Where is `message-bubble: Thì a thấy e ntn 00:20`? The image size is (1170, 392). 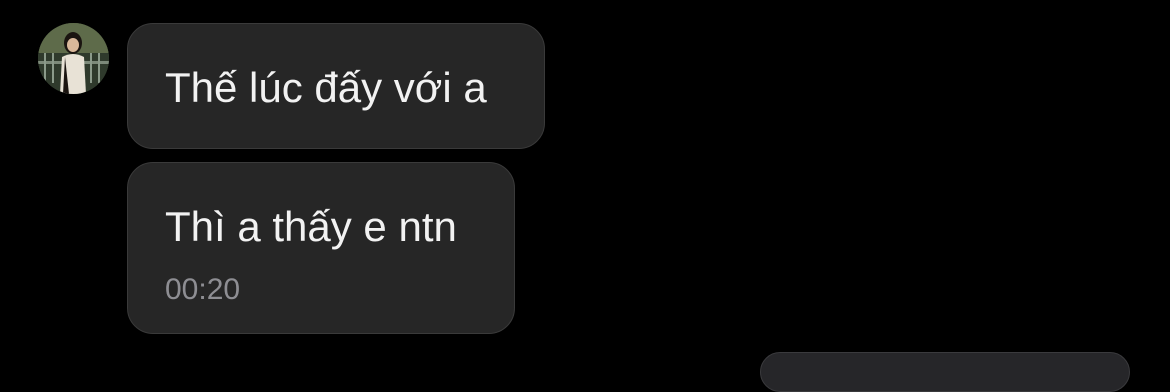
message-bubble: Thì a thấy e ntn 00:20 is located at coordinates (321, 248).